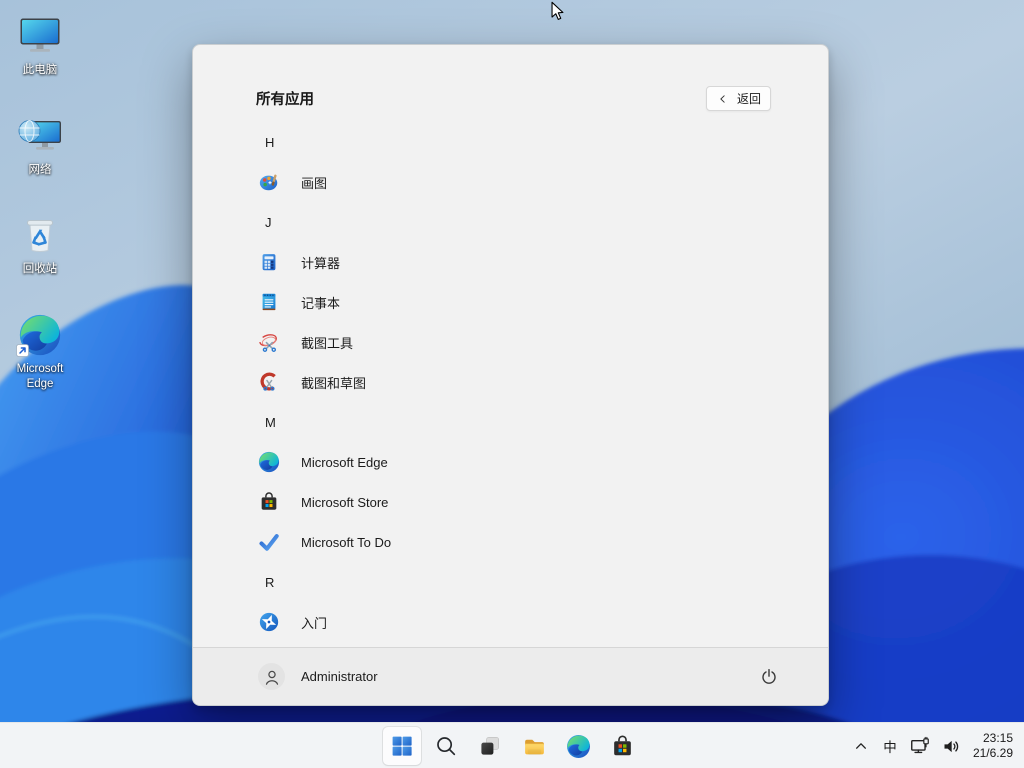  Describe the element at coordinates (40, 70) in the screenshot. I see `desktop-icon-label: 此电脑` at that location.